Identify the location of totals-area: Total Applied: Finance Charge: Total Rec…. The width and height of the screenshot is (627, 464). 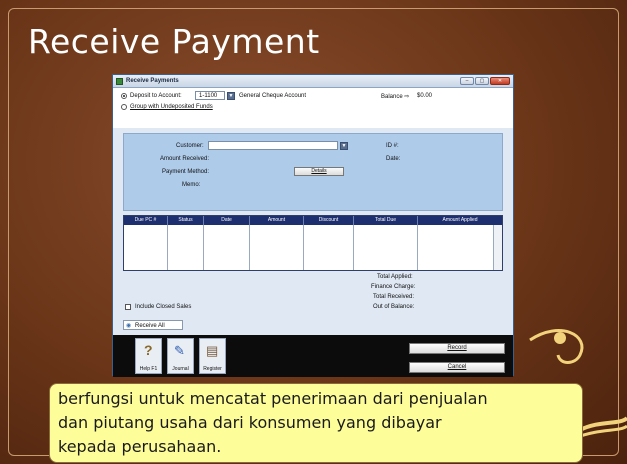
(313, 295).